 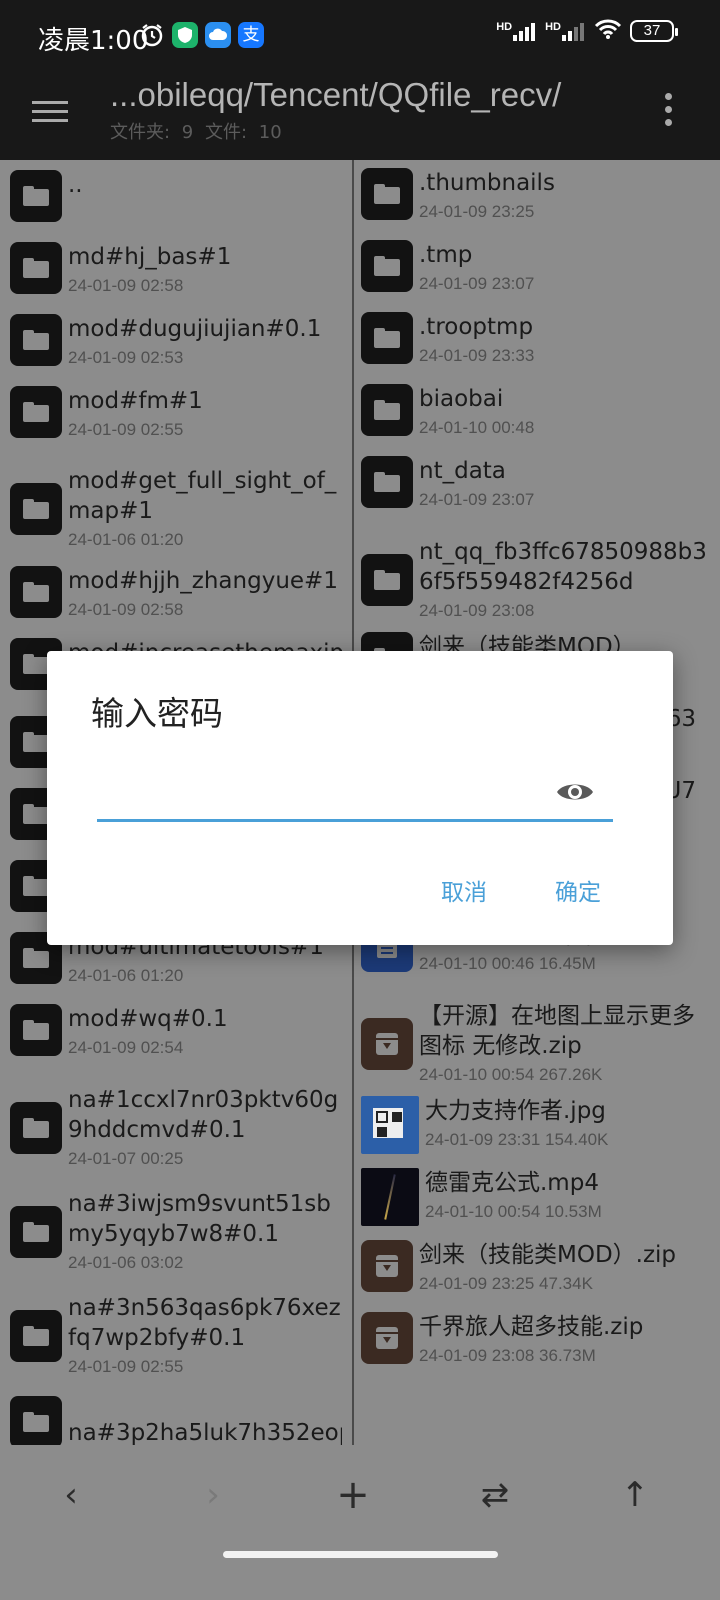 I want to click on password-input, so click(x=355, y=796).